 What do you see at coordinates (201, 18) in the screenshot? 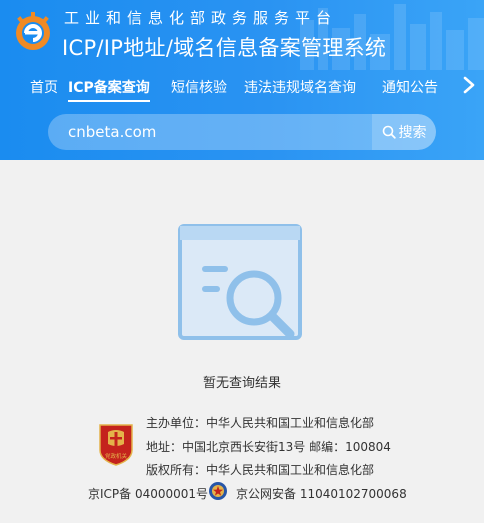
I see `platform-subtitle: 工业和信息化部政务服务平台` at bounding box center [201, 18].